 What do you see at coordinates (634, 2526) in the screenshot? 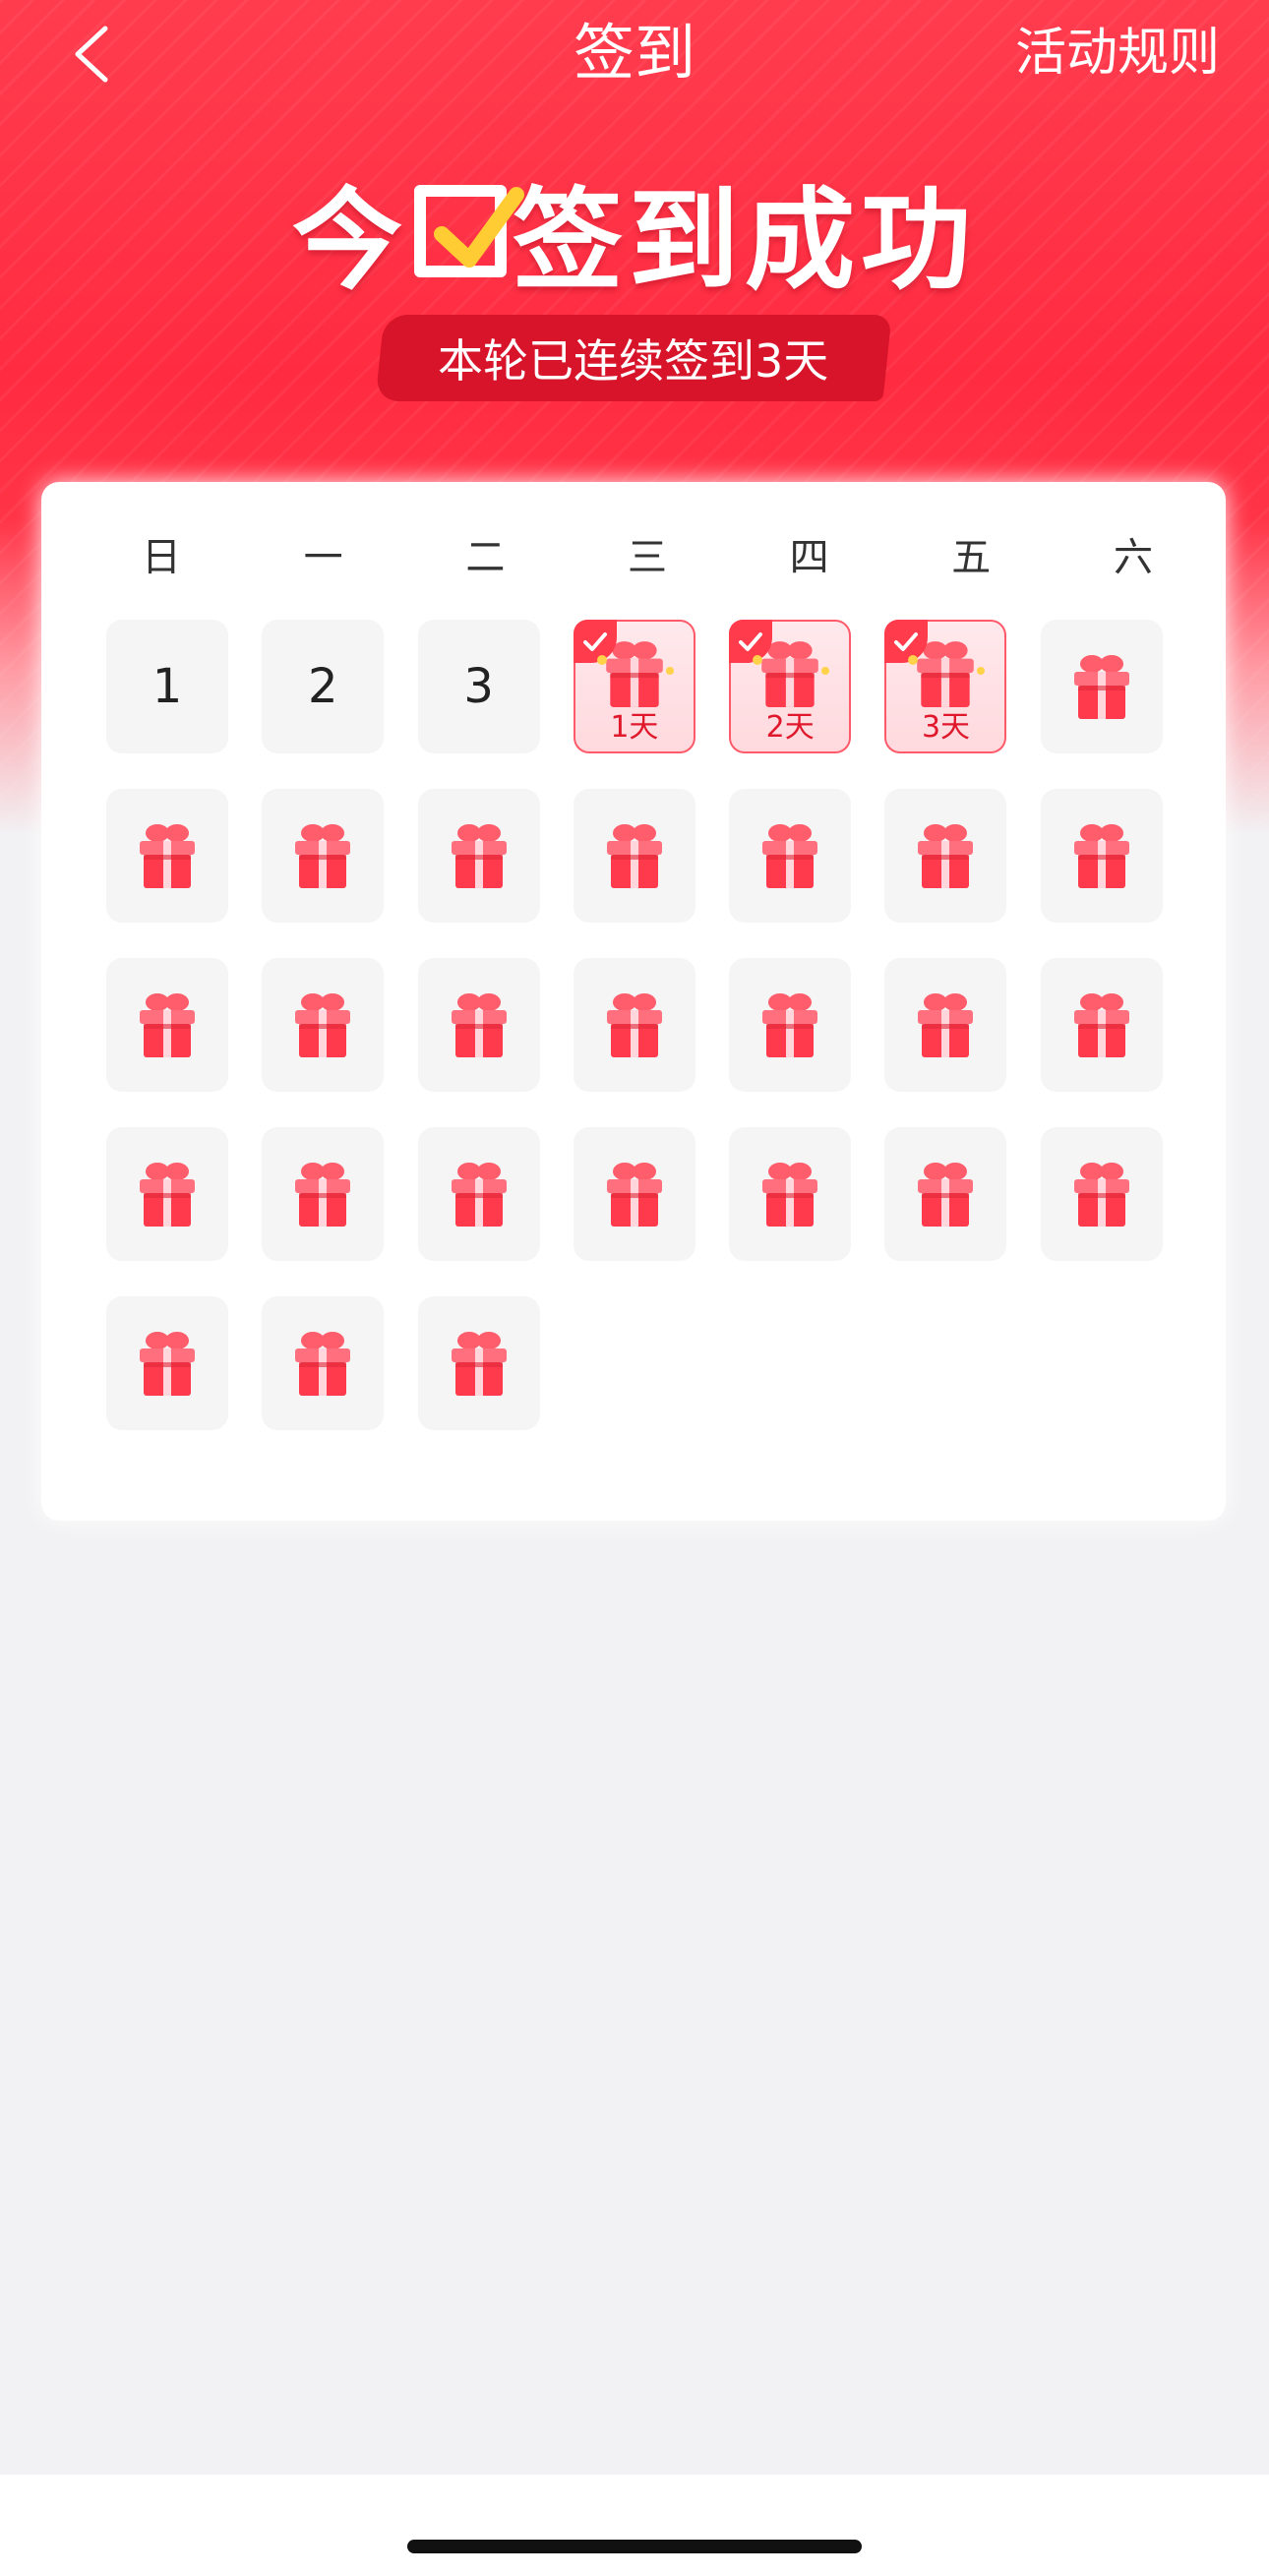
I see `bottom-safe-area` at bounding box center [634, 2526].